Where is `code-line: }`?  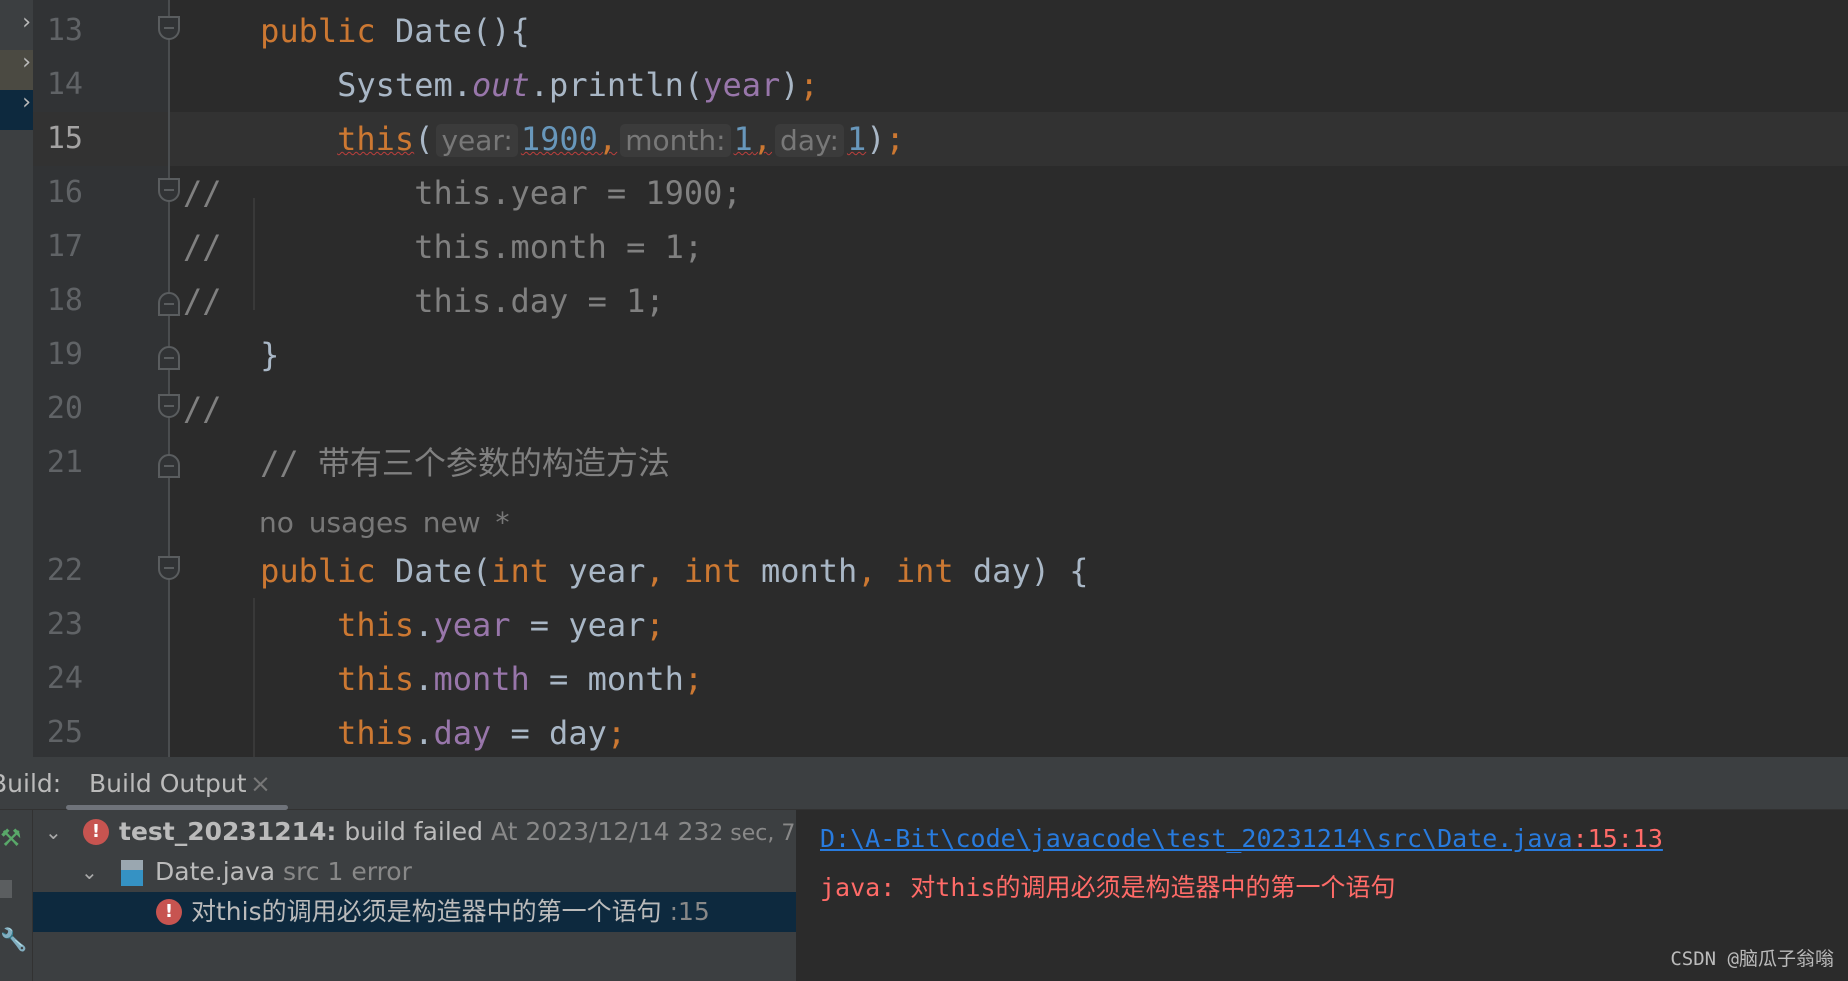
code-line: } is located at coordinates (231, 355).